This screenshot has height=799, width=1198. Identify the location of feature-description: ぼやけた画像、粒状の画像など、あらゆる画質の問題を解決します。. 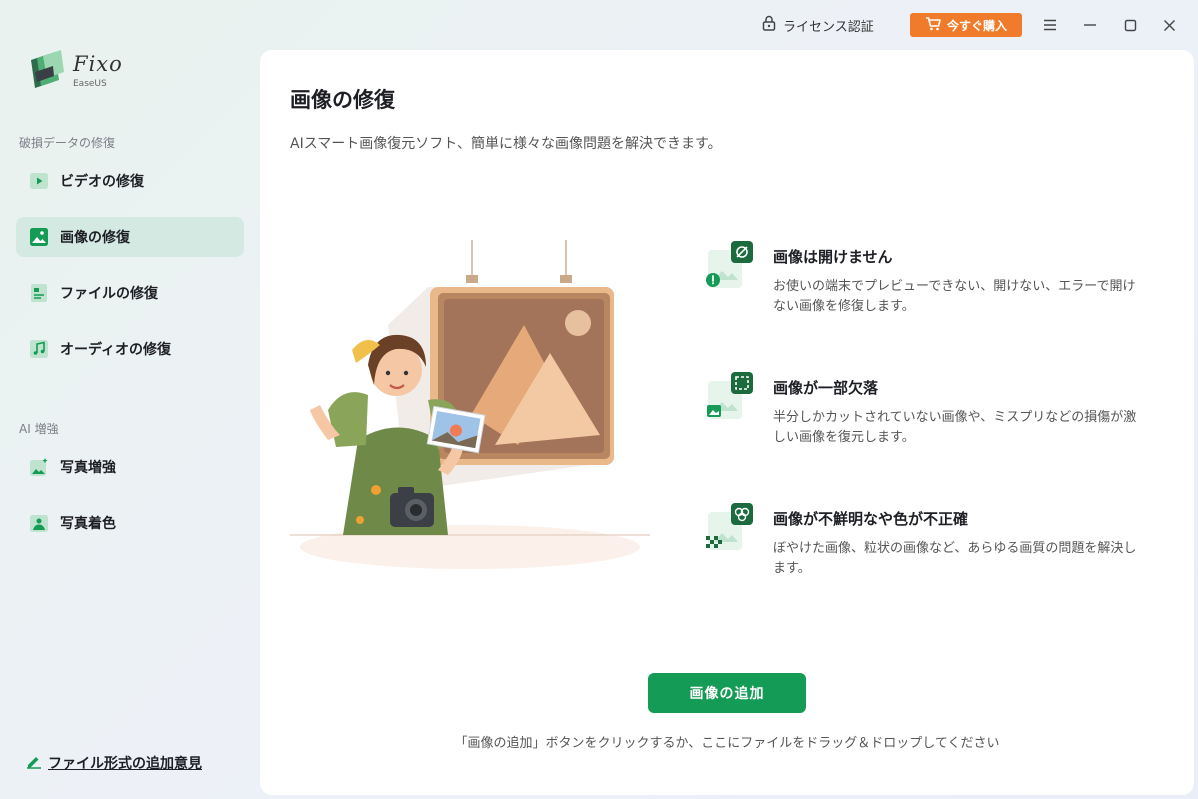
(955, 558).